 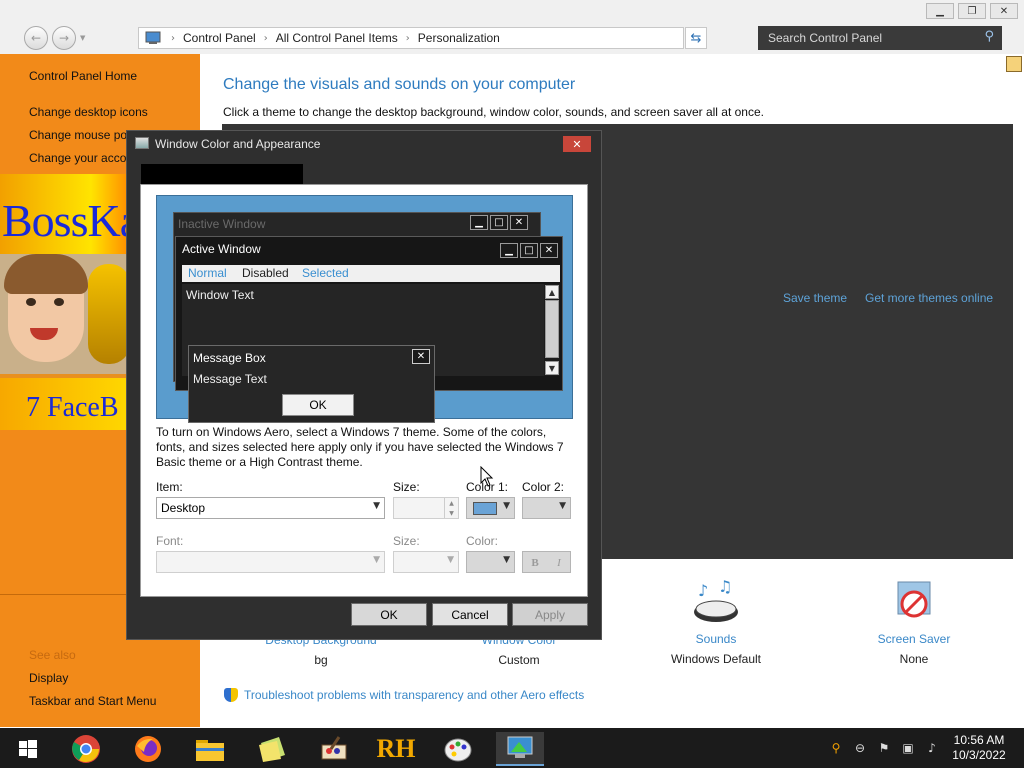 I want to click on taskbar-firefox, so click(x=148, y=749).